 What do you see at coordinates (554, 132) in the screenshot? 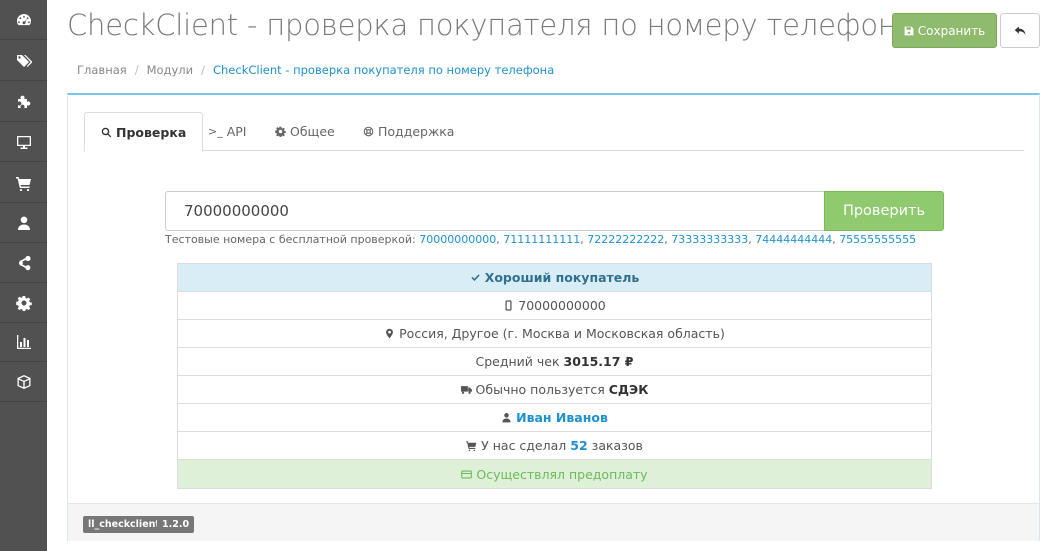
I see `tab-bar: Проверка >_ API Общее Поддержка` at bounding box center [554, 132].